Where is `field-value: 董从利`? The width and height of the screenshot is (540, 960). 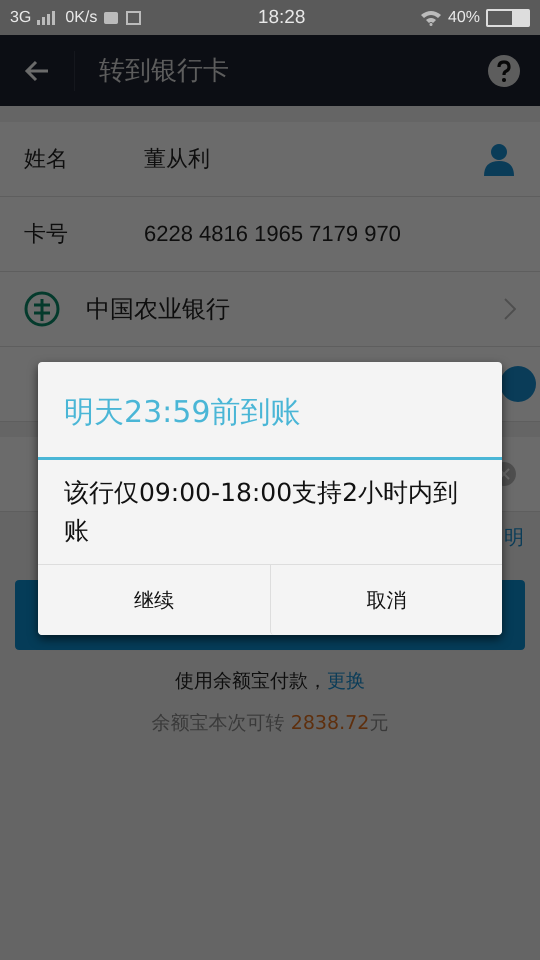 field-value: 董从利 is located at coordinates (177, 159).